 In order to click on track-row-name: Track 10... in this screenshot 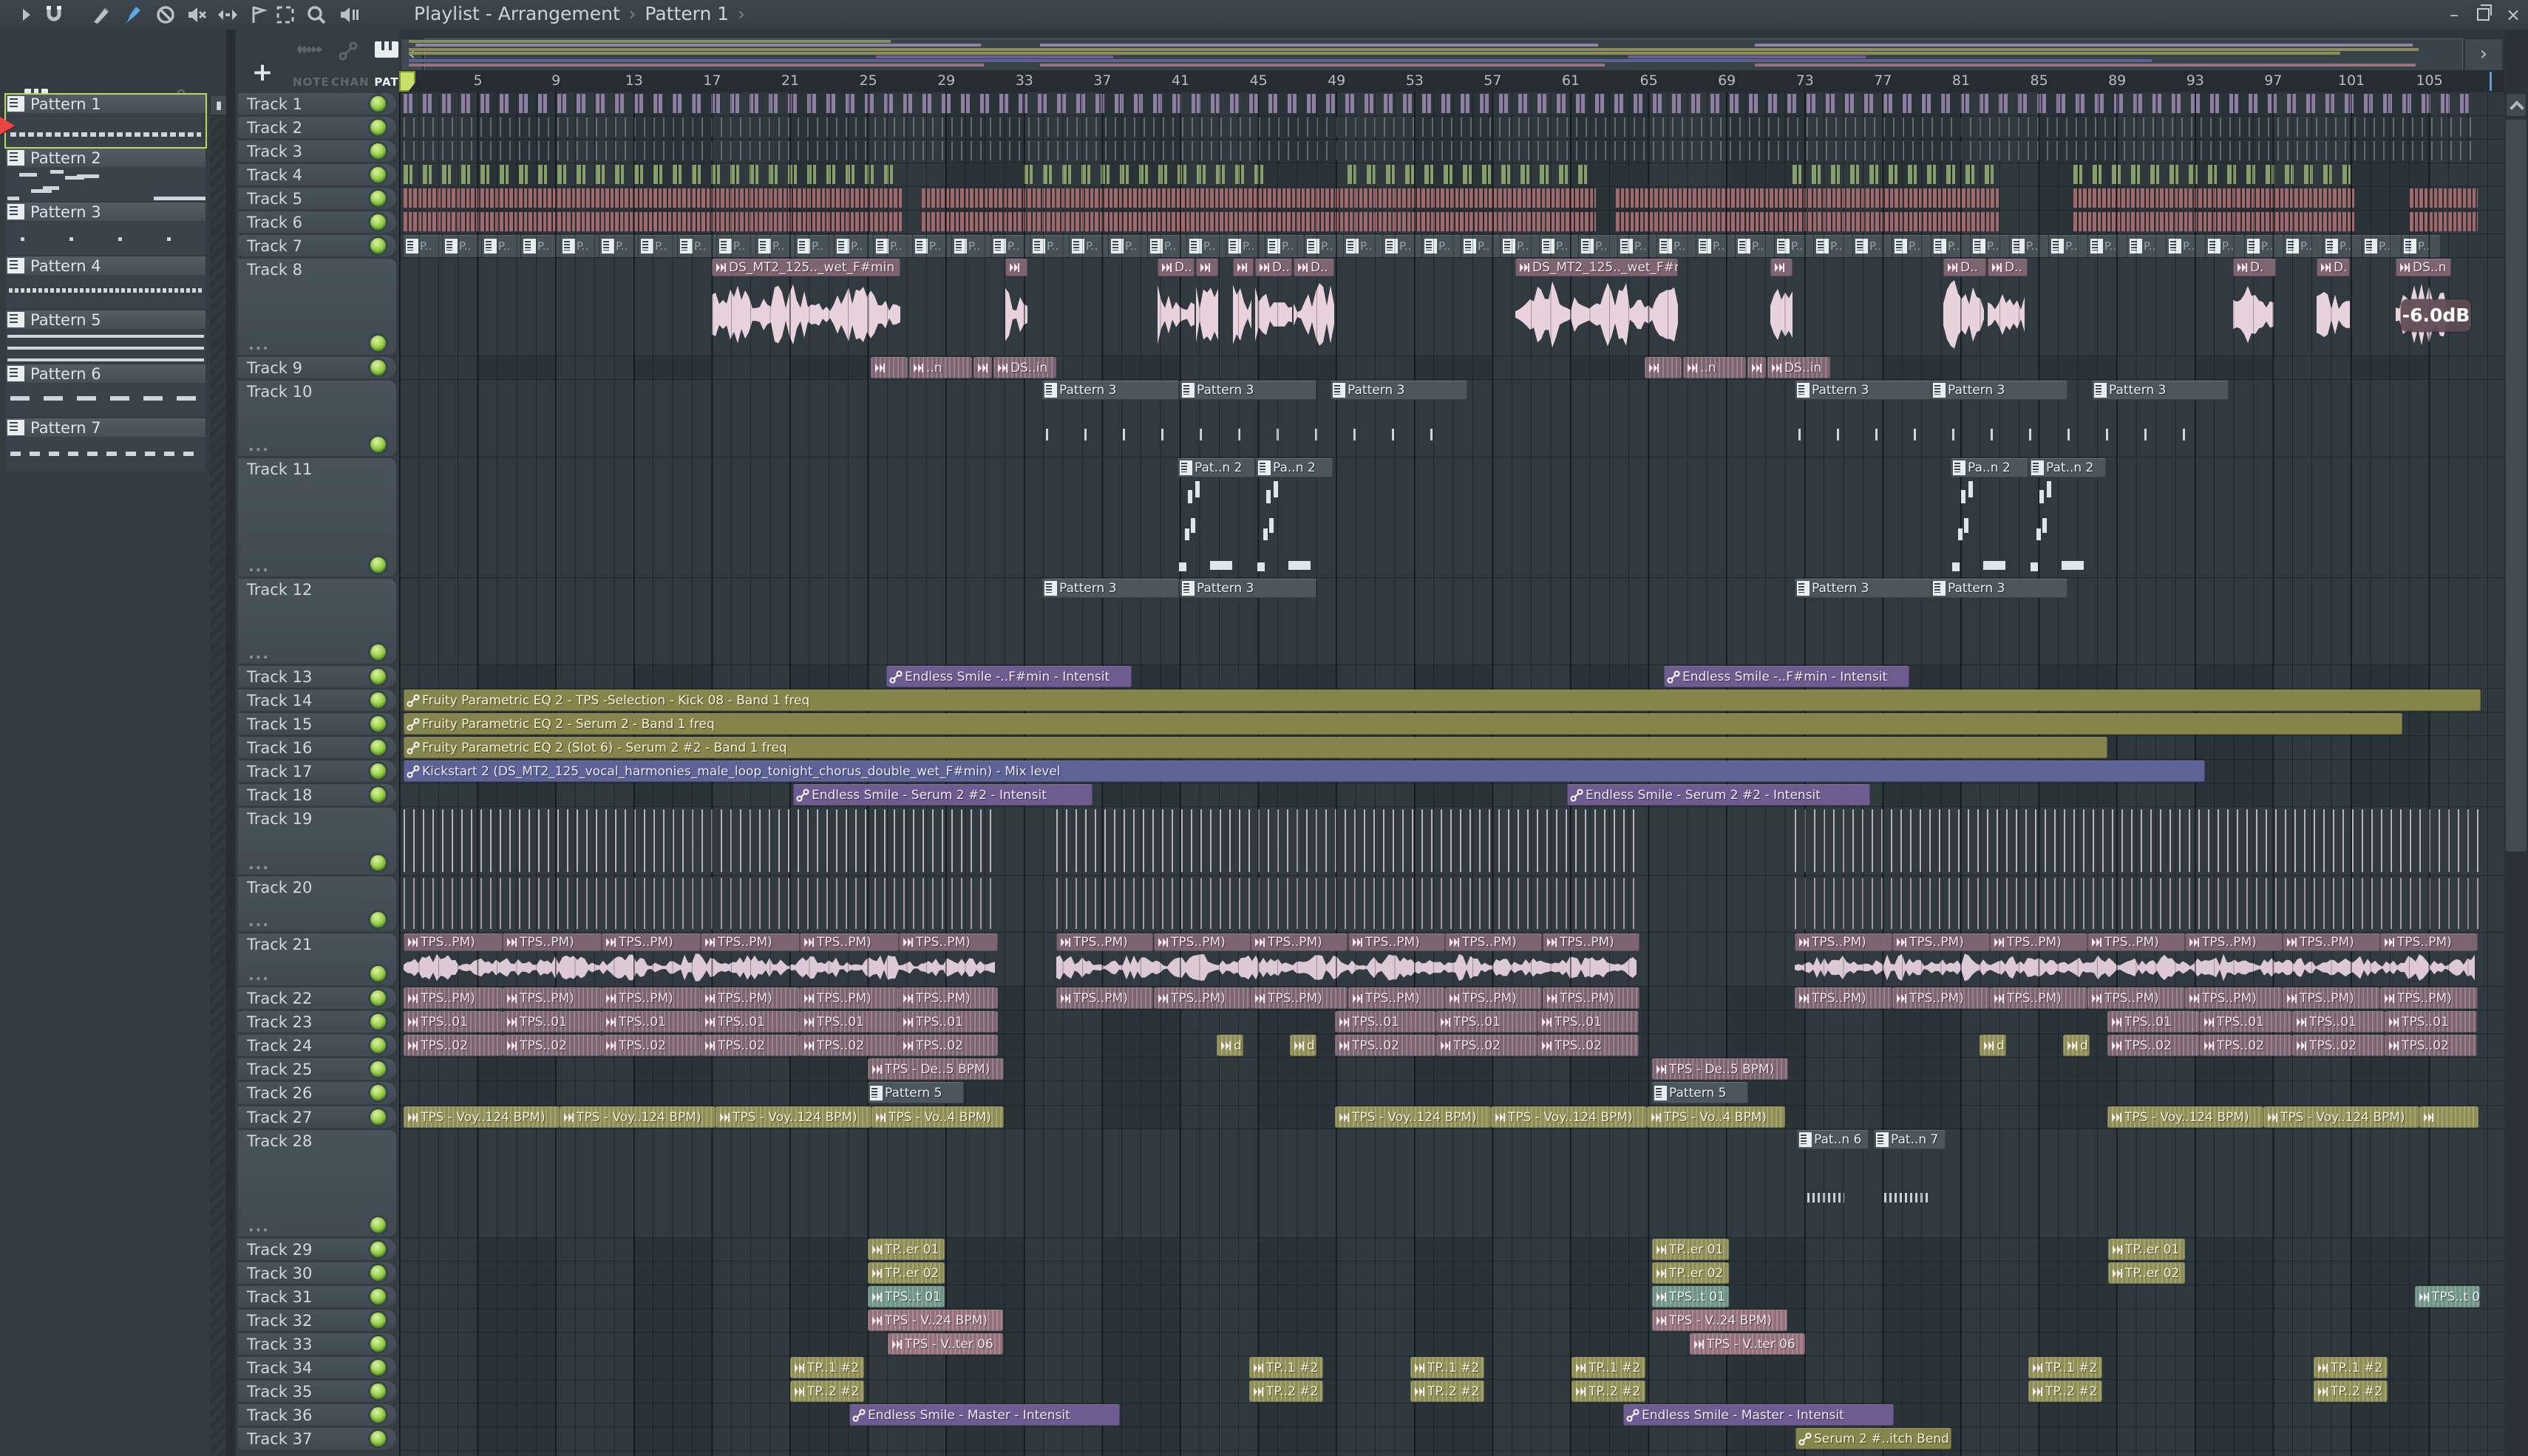, I will do `click(317, 418)`.